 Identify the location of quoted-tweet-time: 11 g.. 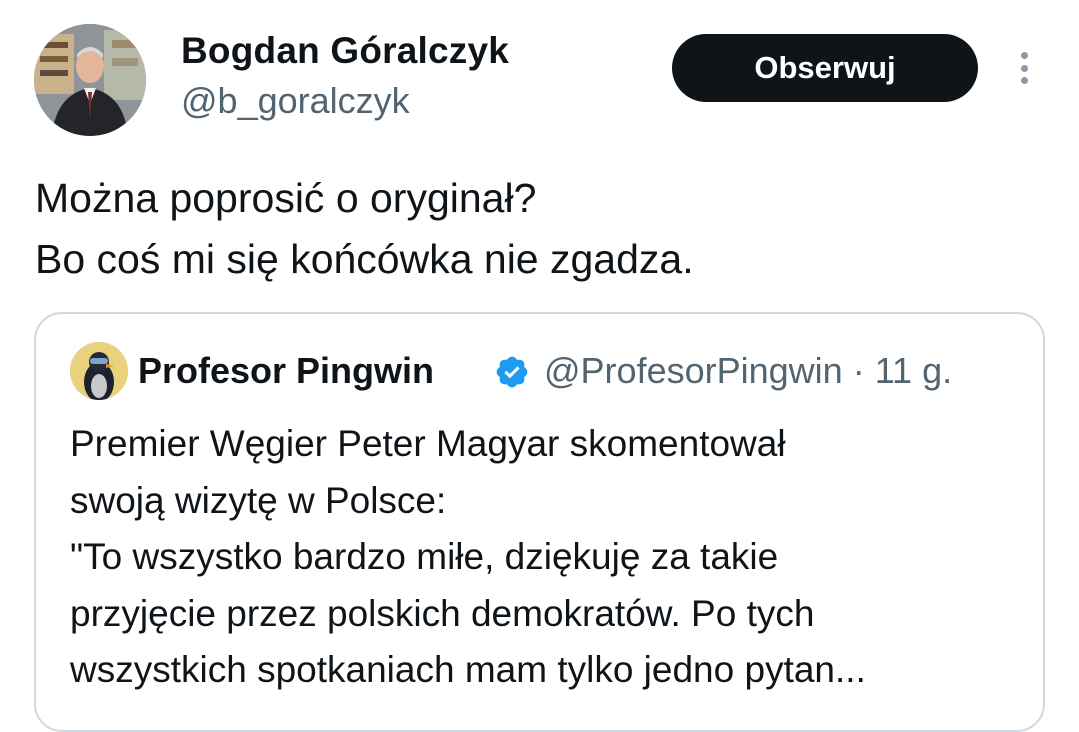
(913, 370).